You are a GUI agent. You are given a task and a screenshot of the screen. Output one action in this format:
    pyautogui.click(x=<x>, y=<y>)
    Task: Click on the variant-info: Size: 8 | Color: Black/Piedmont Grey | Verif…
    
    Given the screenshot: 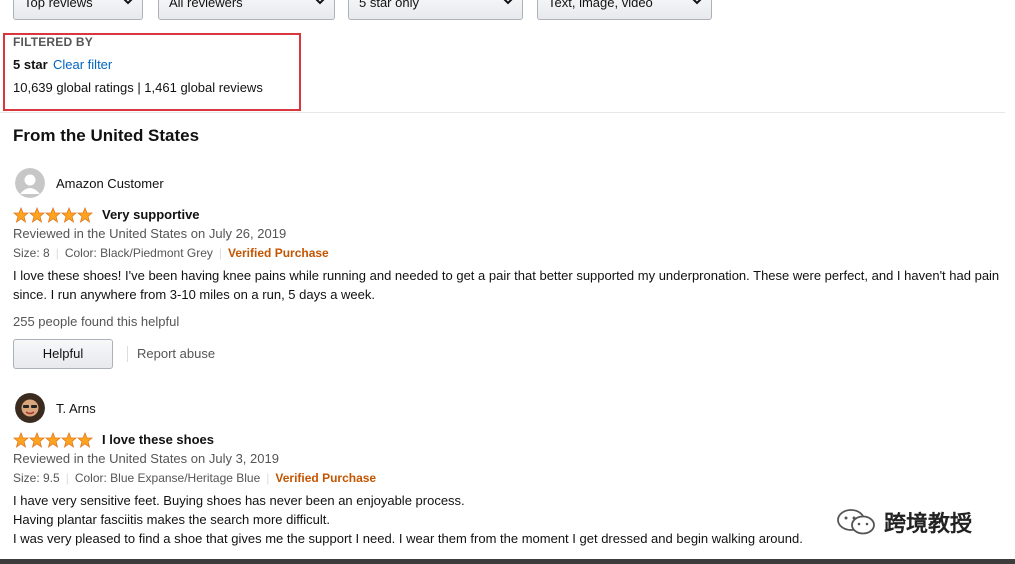 What is the action you would take?
    pyautogui.click(x=171, y=253)
    